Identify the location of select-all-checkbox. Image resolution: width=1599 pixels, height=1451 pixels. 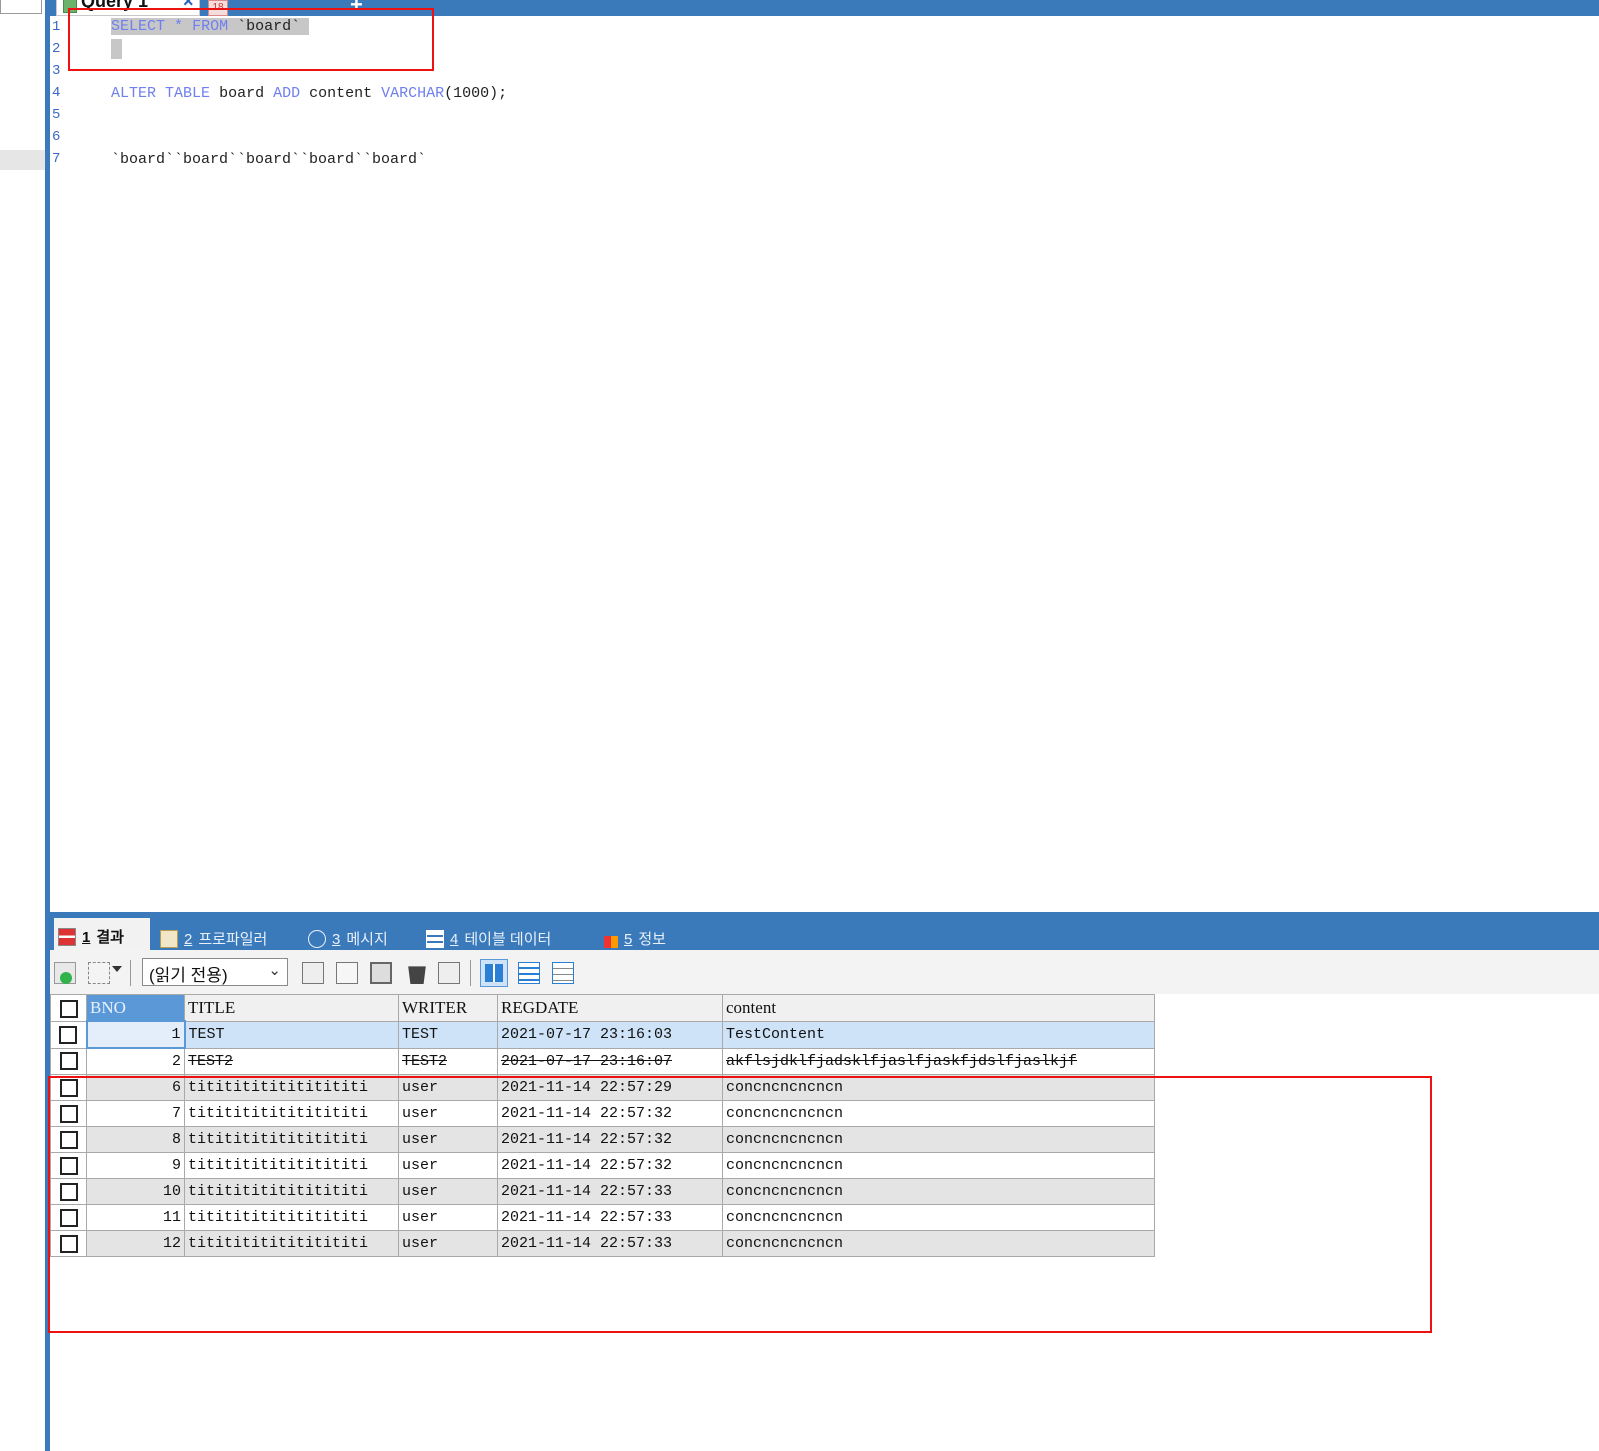
(68, 1008).